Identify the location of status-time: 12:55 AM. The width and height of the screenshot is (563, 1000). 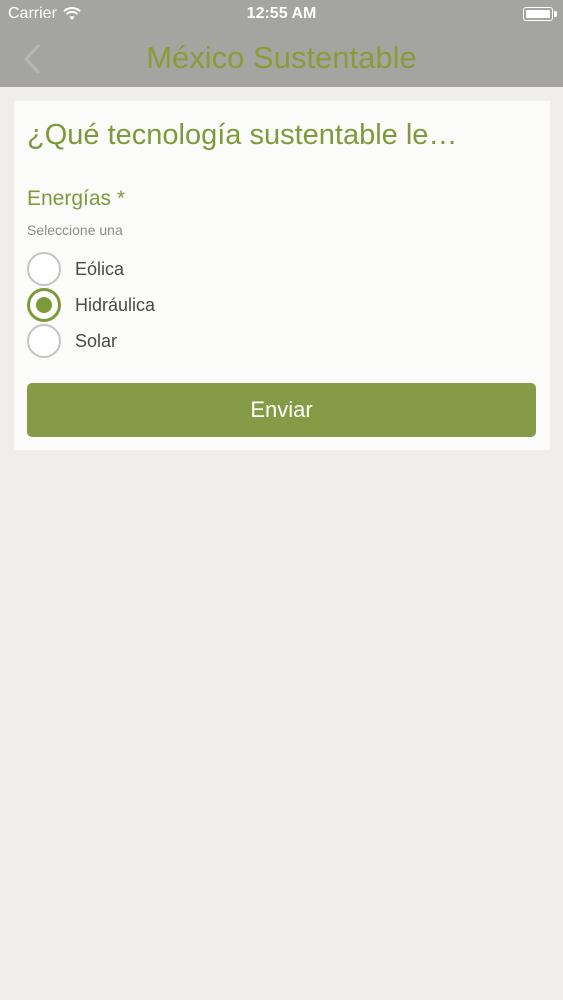
(281, 13).